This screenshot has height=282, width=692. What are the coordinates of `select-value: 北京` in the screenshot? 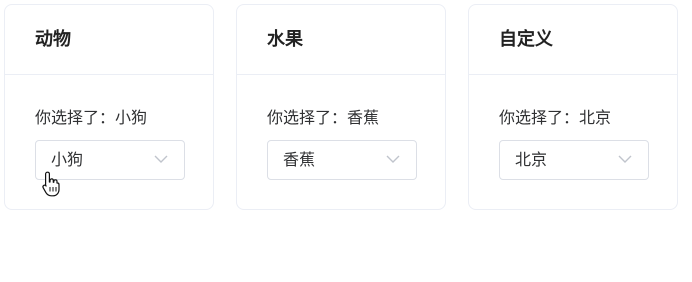 It's located at (531, 159).